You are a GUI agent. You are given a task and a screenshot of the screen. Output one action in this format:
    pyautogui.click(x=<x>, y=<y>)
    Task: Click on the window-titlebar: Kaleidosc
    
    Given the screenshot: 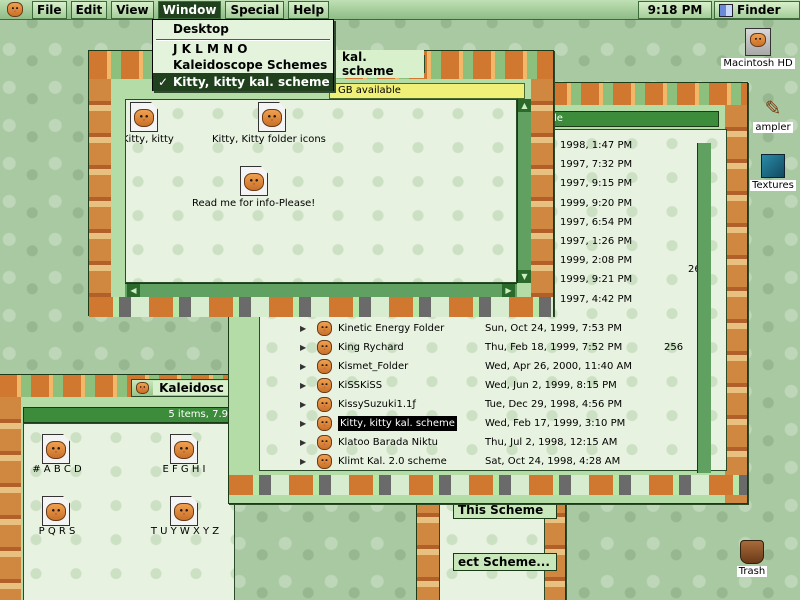 What is the action you would take?
    pyautogui.click(x=183, y=388)
    